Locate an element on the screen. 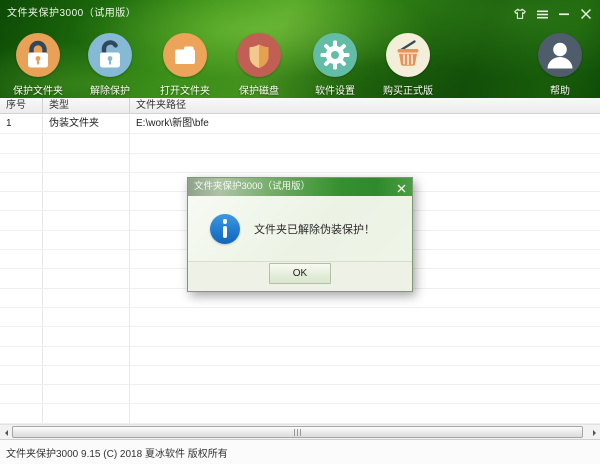 The width and height of the screenshot is (600, 464). basket-icon is located at coordinates (408, 55).